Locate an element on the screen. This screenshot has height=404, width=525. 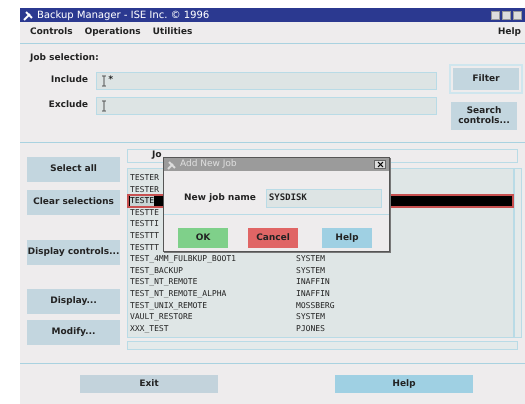
list-row: TEST_BACKUP SYSTEM is located at coordinates (320, 270).